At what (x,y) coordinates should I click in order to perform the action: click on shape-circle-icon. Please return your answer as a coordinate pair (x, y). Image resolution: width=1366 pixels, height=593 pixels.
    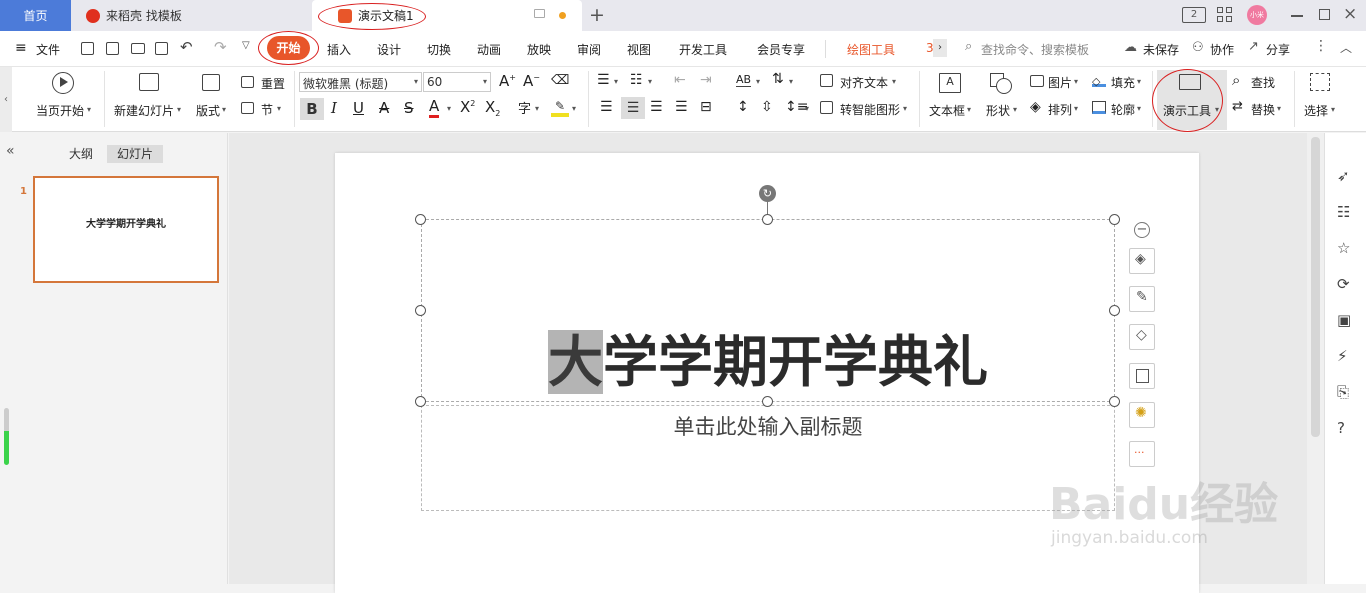
    Looking at the image, I should click on (1004, 86).